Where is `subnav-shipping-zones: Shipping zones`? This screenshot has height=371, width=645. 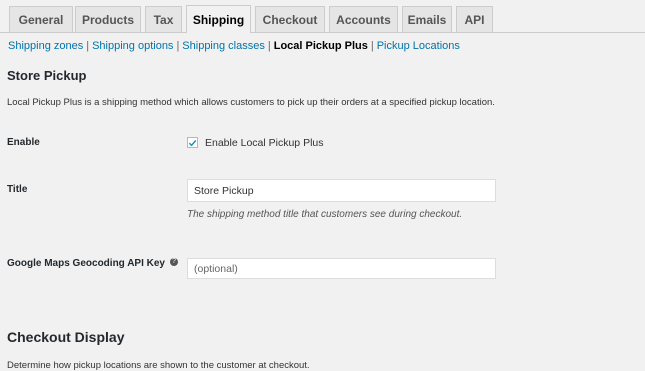
subnav-shipping-zones: Shipping zones is located at coordinates (45, 46).